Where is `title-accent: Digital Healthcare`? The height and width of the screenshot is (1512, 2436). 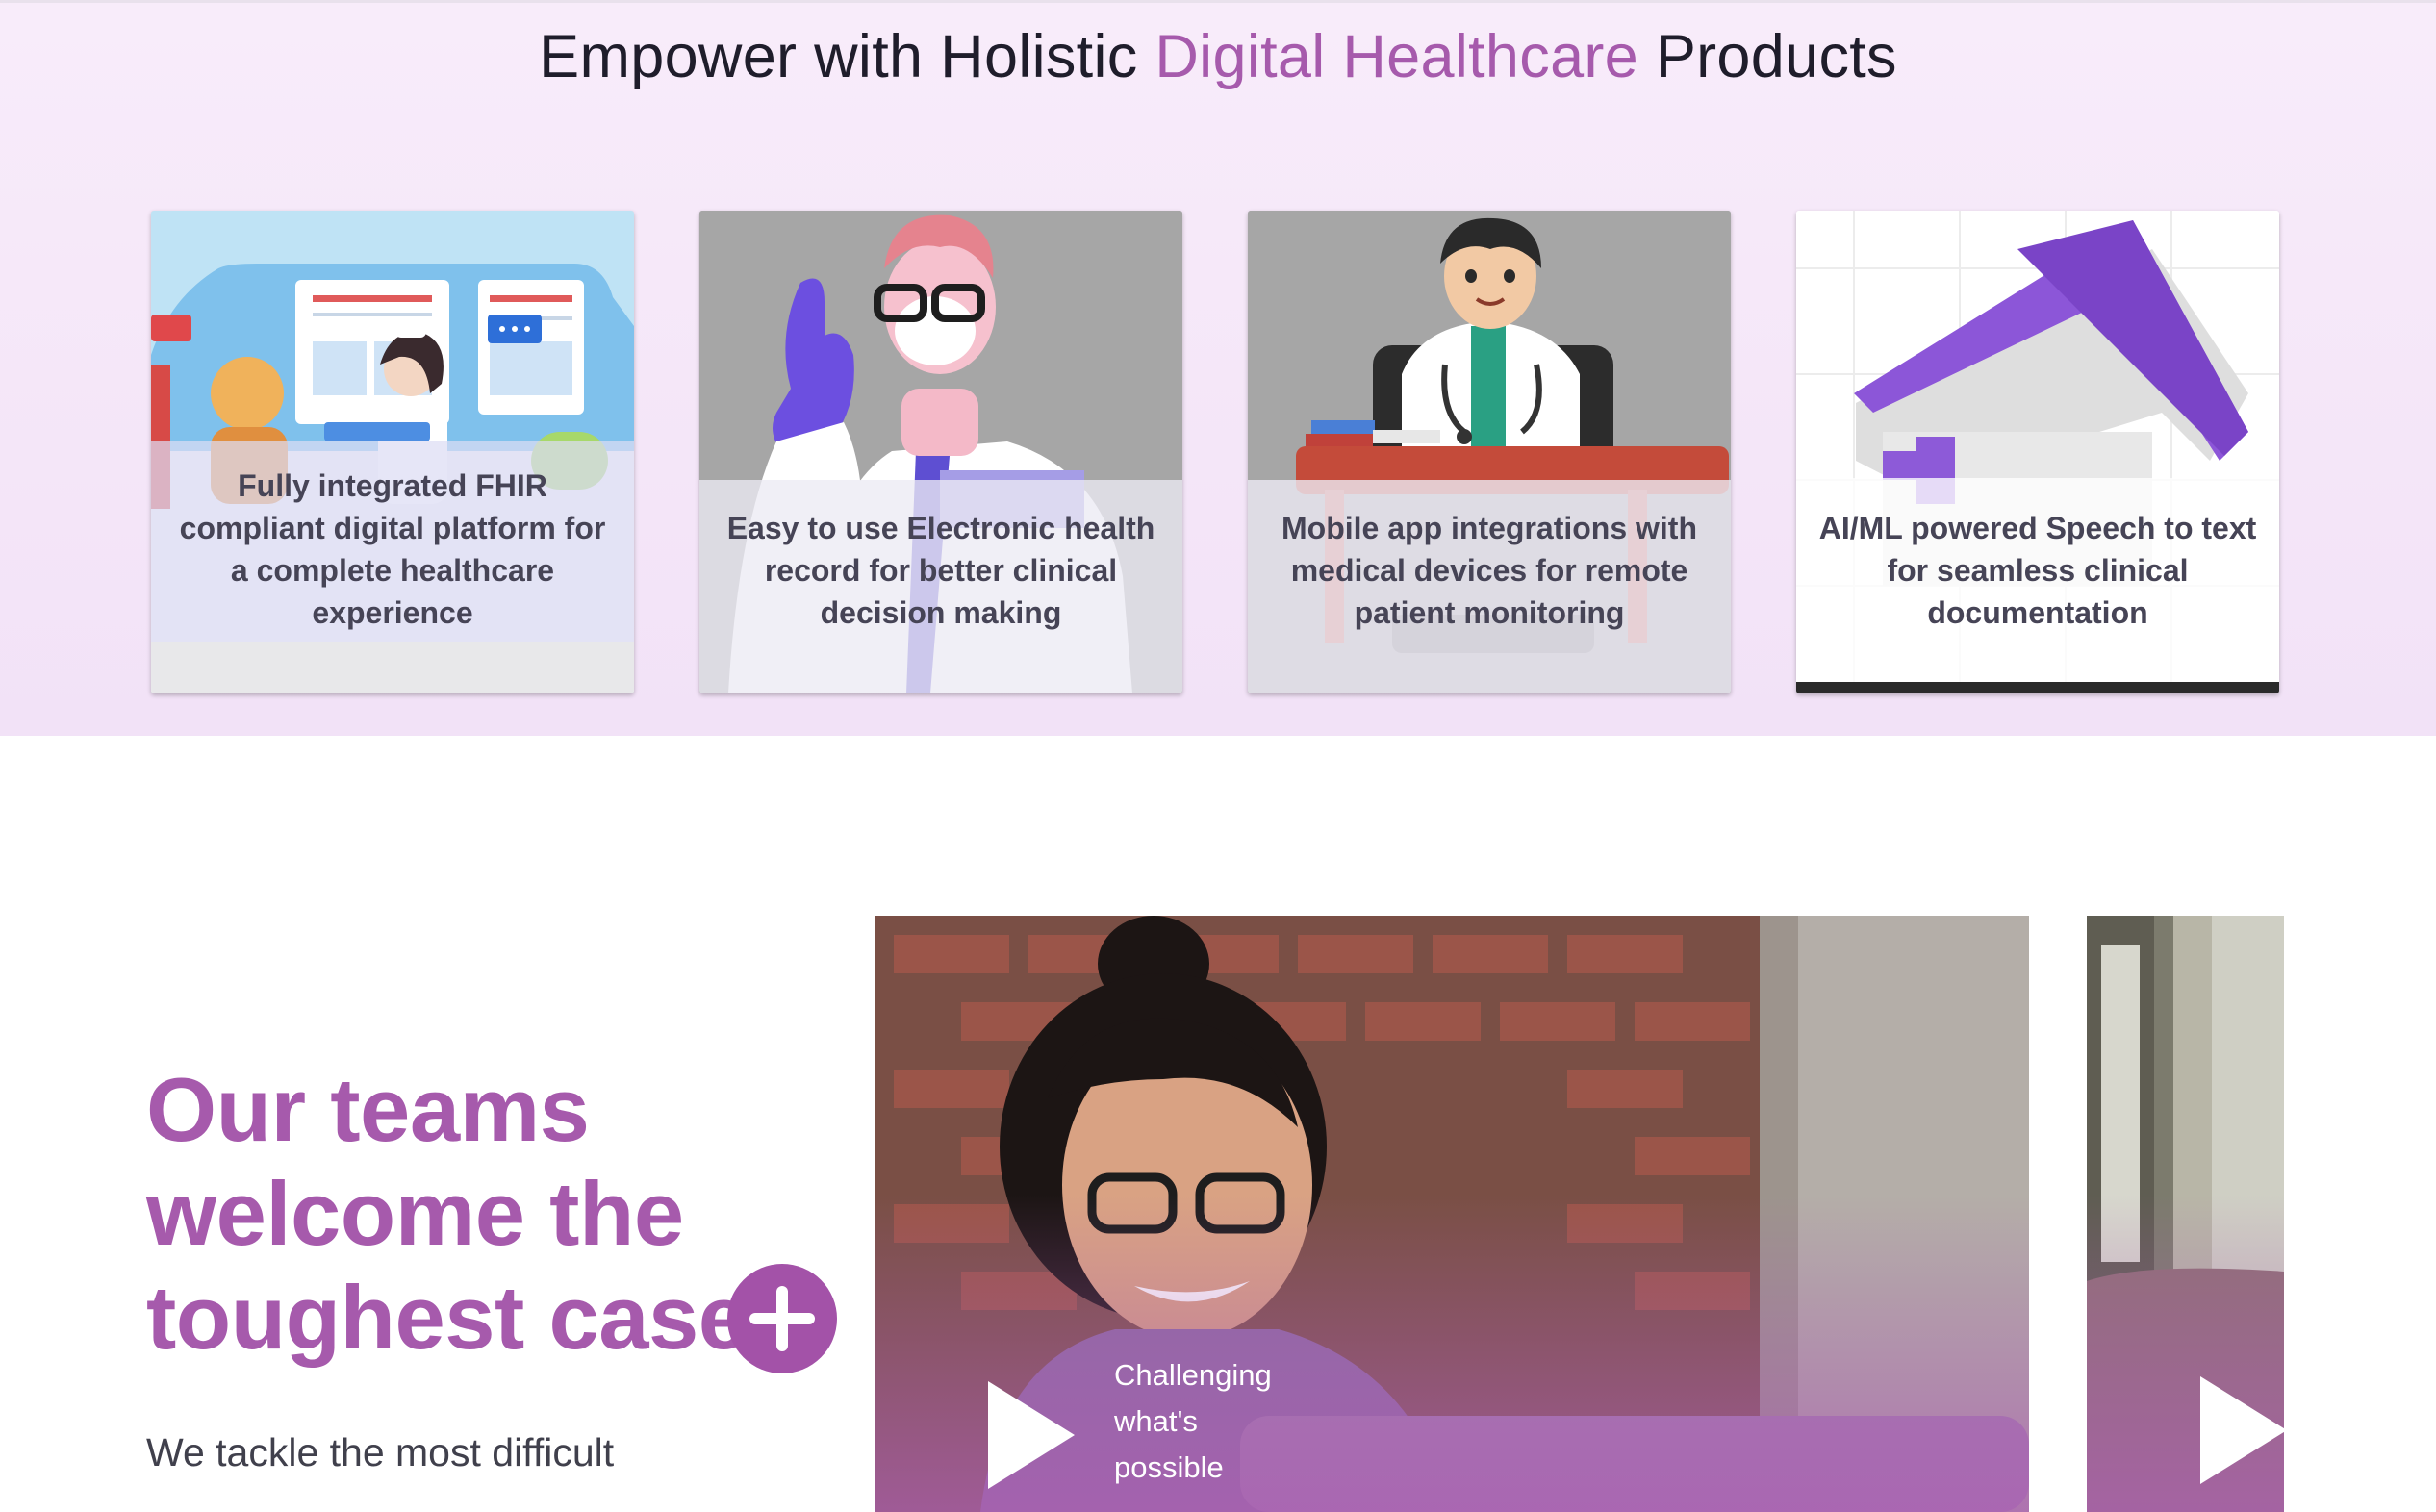
title-accent: Digital Healthcare is located at coordinates (1397, 57).